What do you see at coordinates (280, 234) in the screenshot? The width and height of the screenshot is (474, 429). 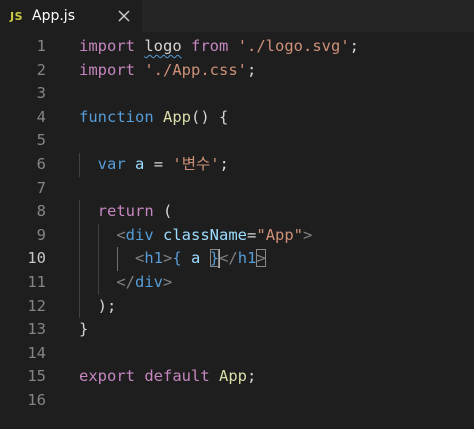 I see `code-token: "App"` at bounding box center [280, 234].